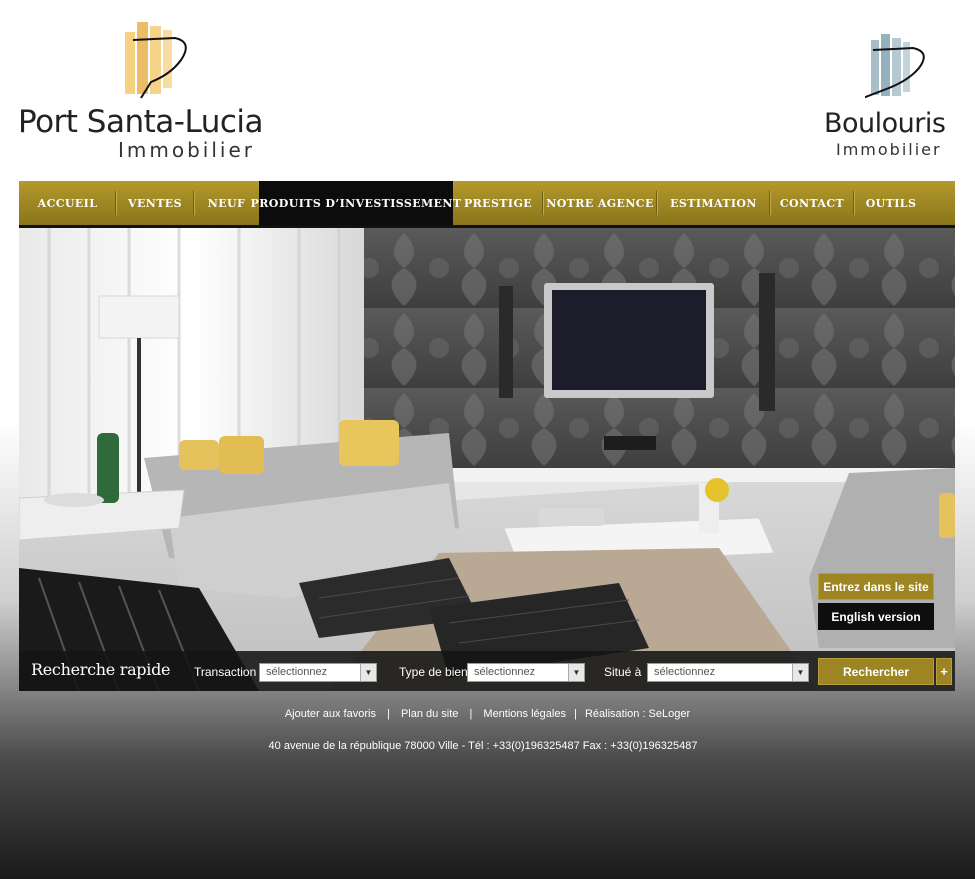 The height and width of the screenshot is (879, 975). Describe the element at coordinates (505, 672) in the screenshot. I see `property-type-select-value: sélectionnez` at that location.